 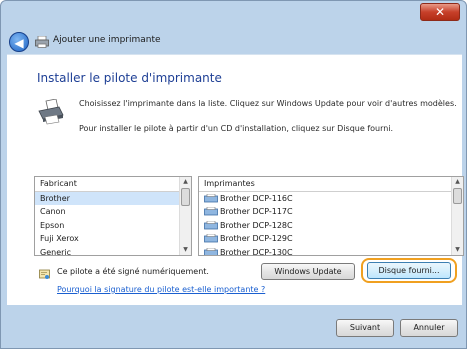 I want to click on wizard-title: Ajouter une imprimante, so click(x=107, y=40).